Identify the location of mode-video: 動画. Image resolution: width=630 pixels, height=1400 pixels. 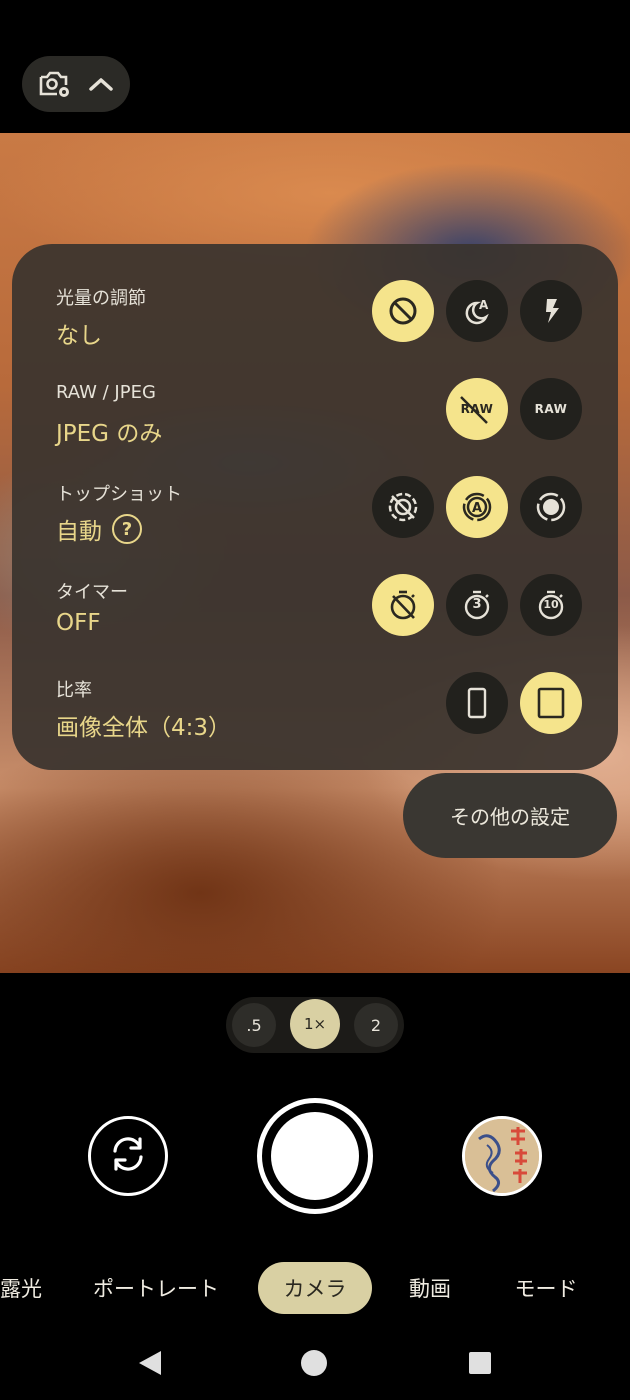
(430, 1288).